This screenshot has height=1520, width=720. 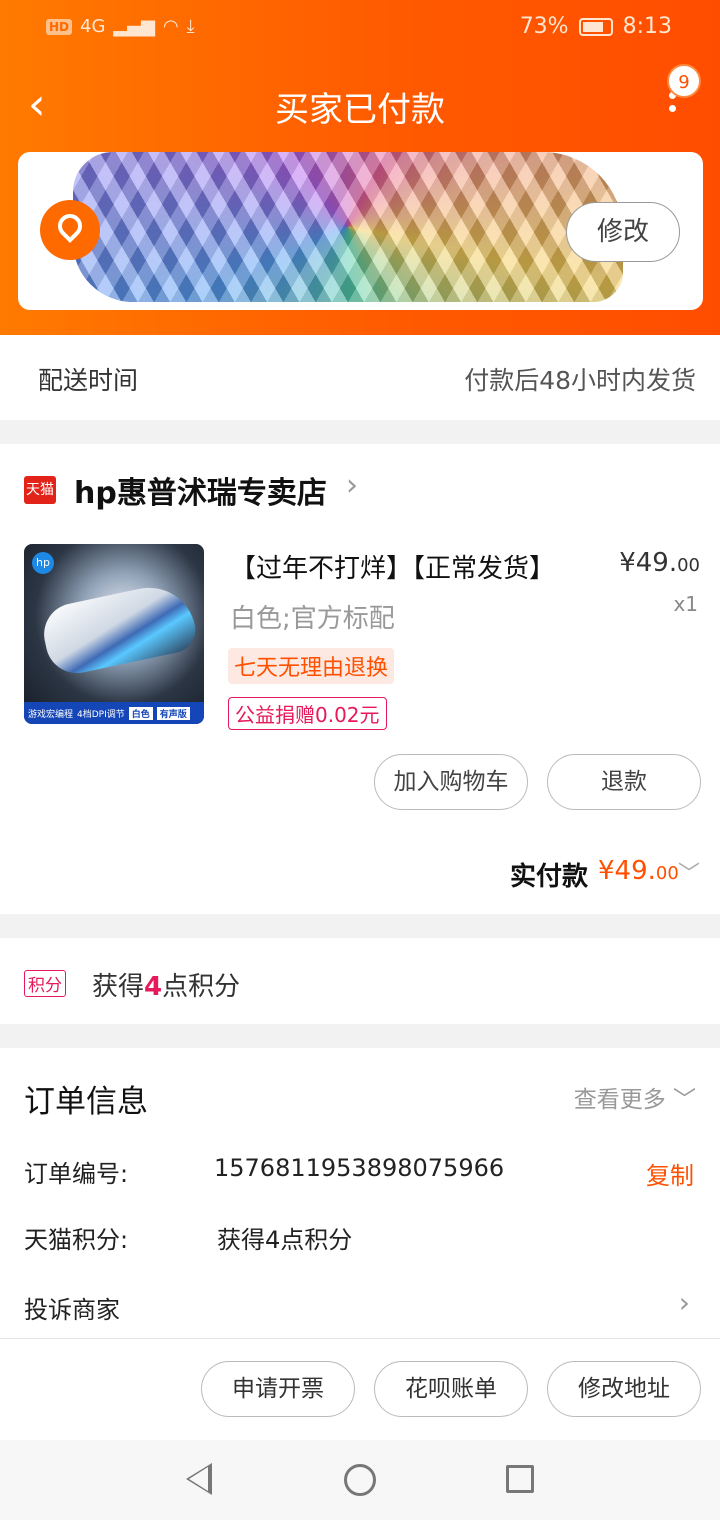 What do you see at coordinates (619, 1100) in the screenshot?
I see `view-more-label: 查看更多` at bounding box center [619, 1100].